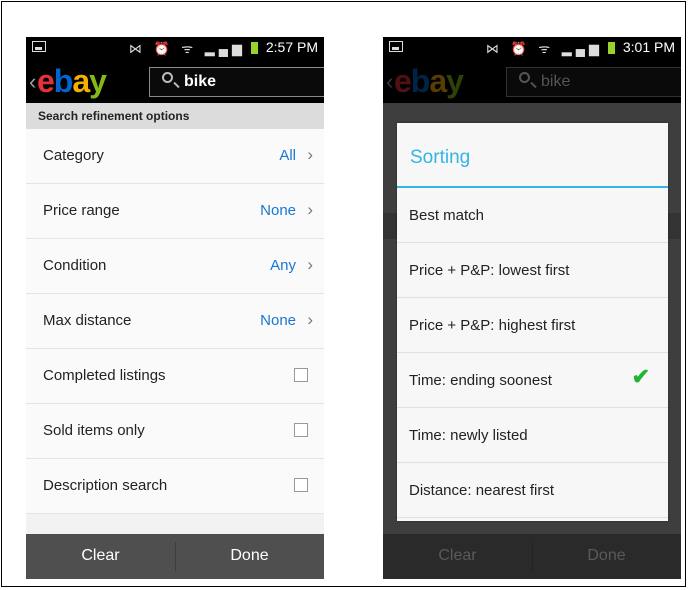 This screenshot has height=590, width=689. I want to click on status-bar: ⋈ ⏰ ᯤ ▂▄▆ 3:01 PM, so click(532, 48).